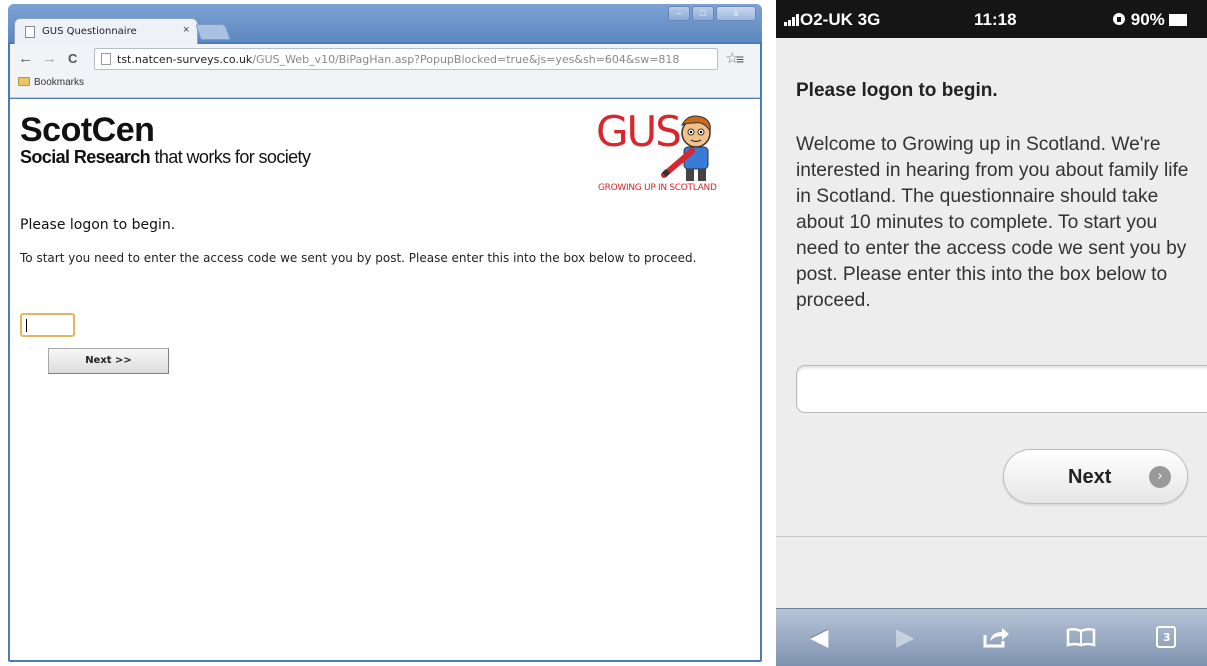 The image size is (1207, 666). Describe the element at coordinates (87, 130) in the screenshot. I see `scotcen-name: ScotCen` at that location.